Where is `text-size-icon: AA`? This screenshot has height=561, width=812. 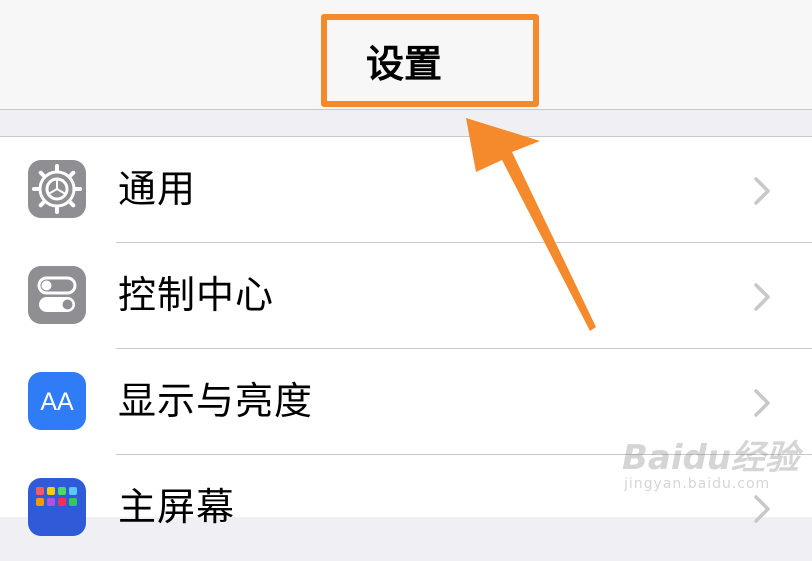
text-size-icon: AA is located at coordinates (57, 401).